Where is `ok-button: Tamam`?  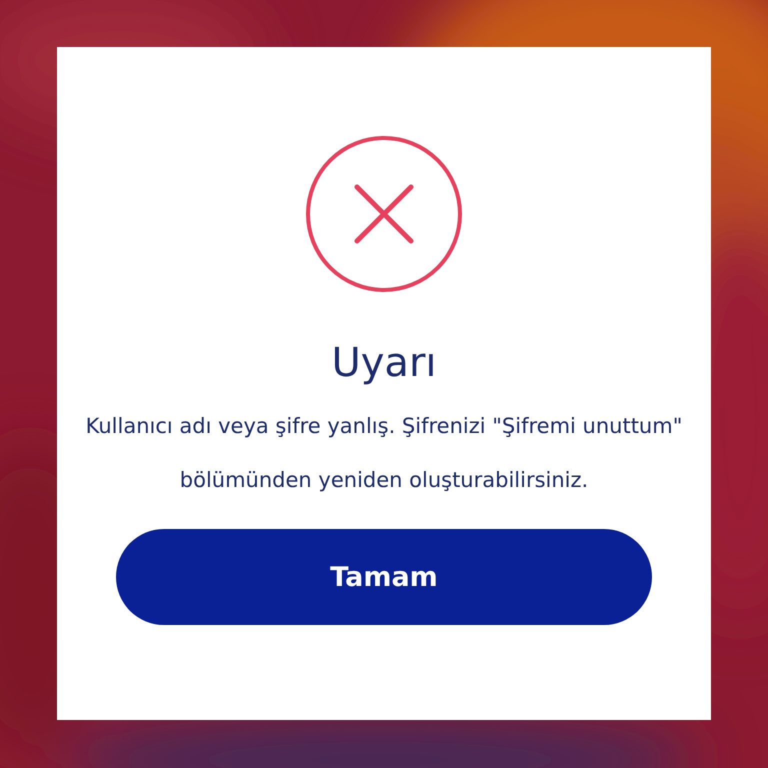 ok-button: Tamam is located at coordinates (384, 577).